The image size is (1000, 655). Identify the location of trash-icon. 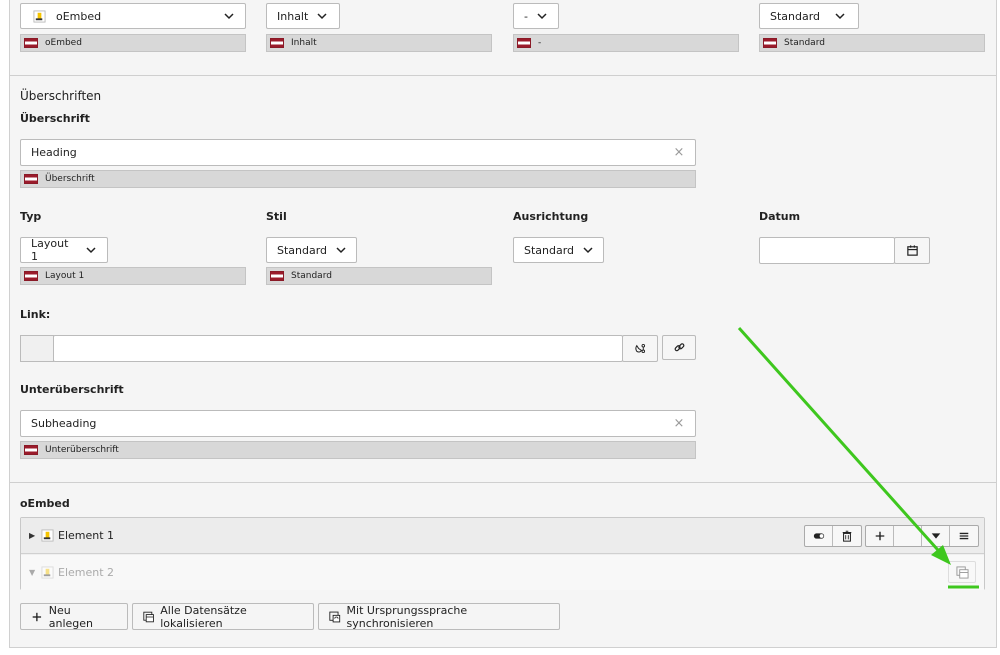
(847, 536).